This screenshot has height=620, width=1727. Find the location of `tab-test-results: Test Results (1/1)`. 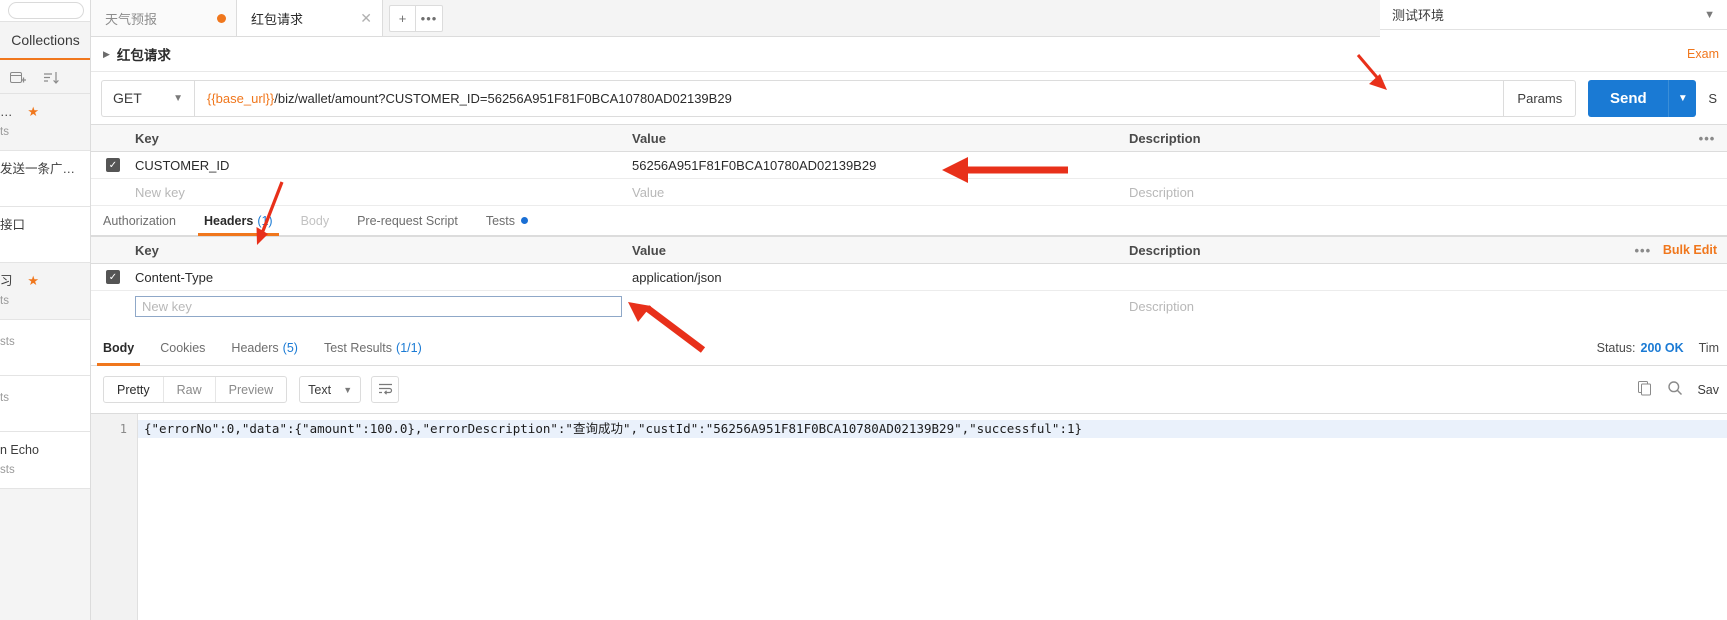

tab-test-results: Test Results (1/1) is located at coordinates (373, 348).